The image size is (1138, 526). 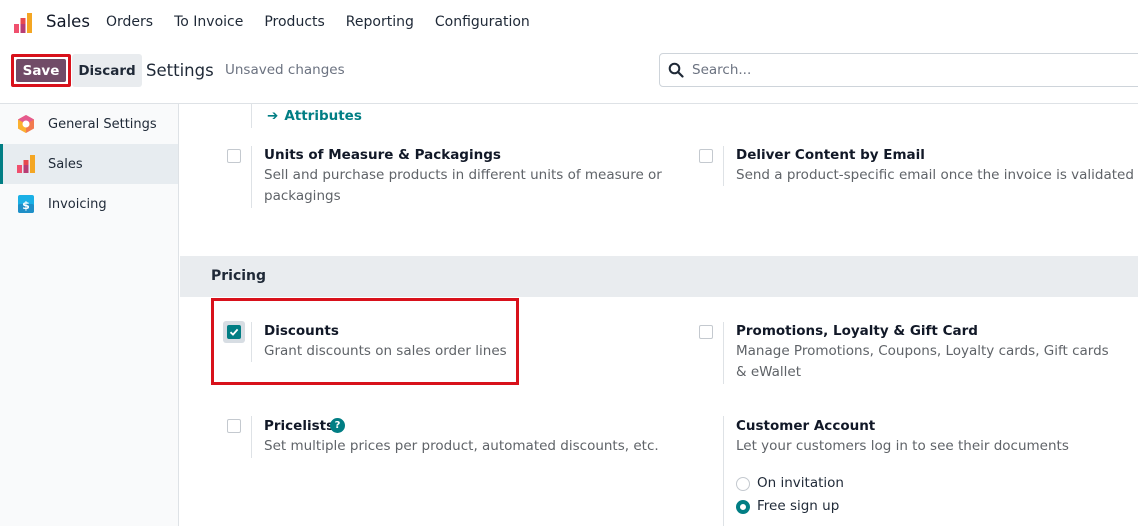 What do you see at coordinates (706, 156) in the screenshot?
I see `deliver-email-checkbox` at bounding box center [706, 156].